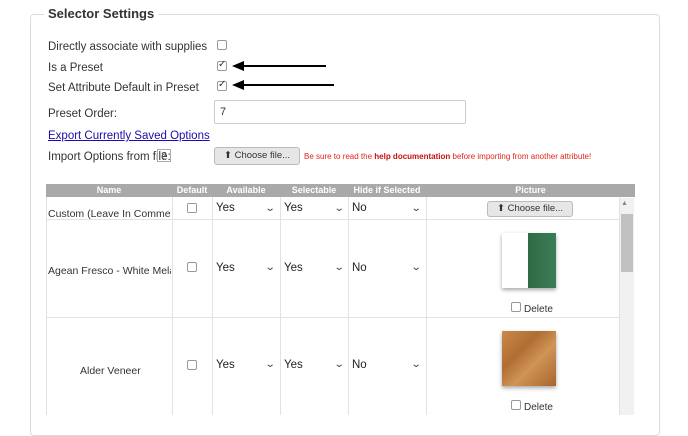 The width and height of the screenshot is (688, 436). What do you see at coordinates (222, 45) in the screenshot?
I see `associate-checkbox` at bounding box center [222, 45].